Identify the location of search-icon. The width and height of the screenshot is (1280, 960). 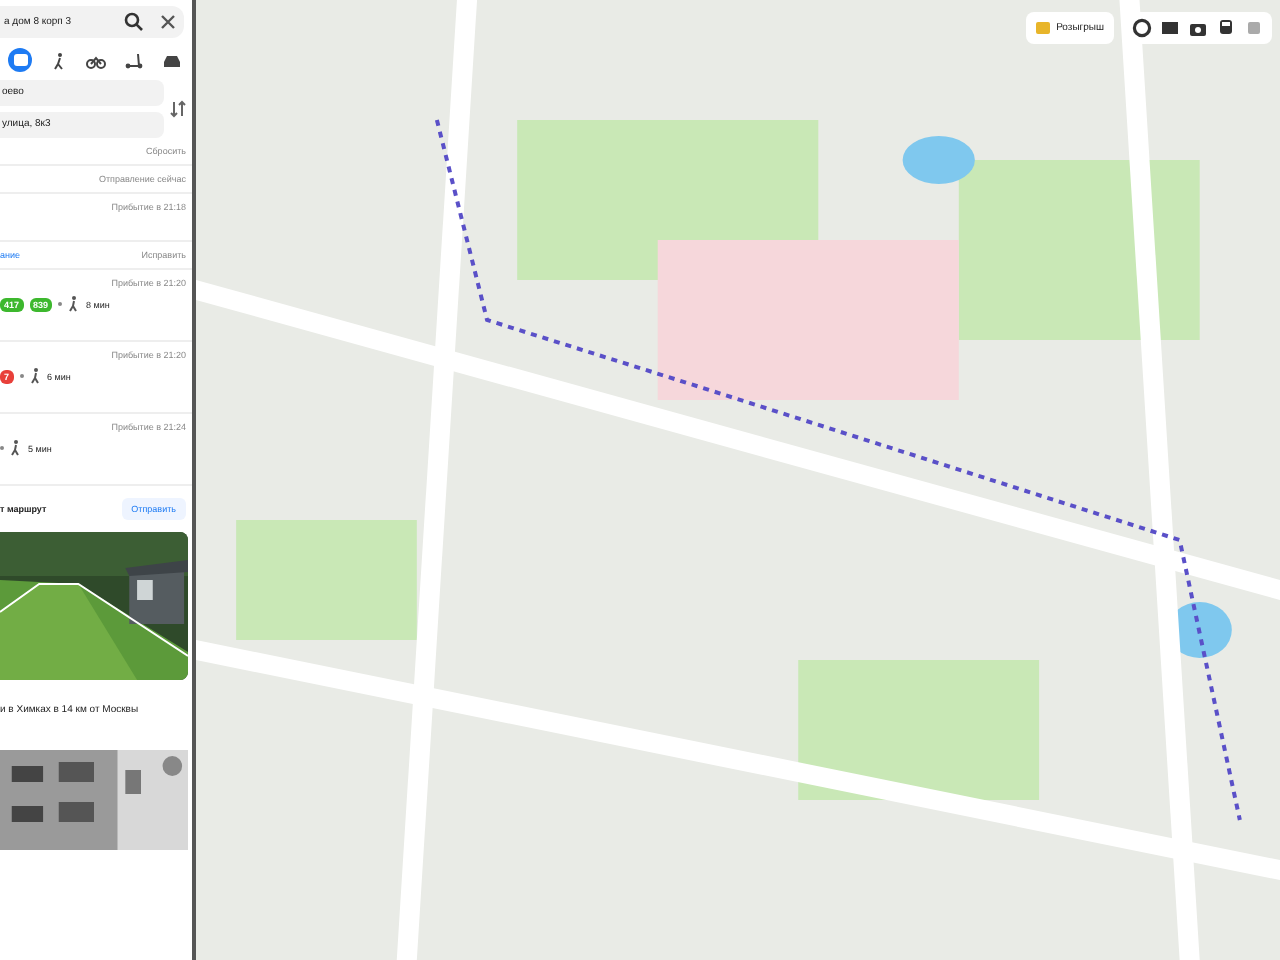
(134, 22).